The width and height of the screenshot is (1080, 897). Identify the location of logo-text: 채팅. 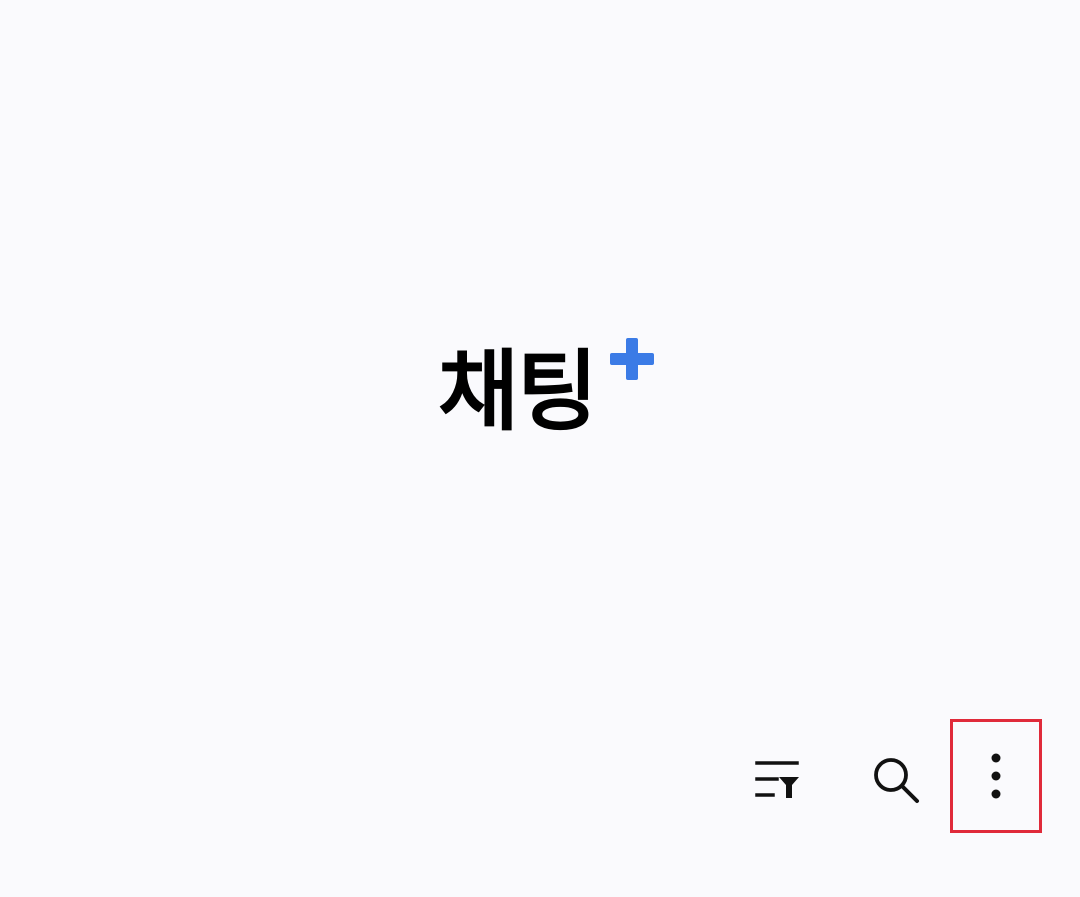
(518, 391).